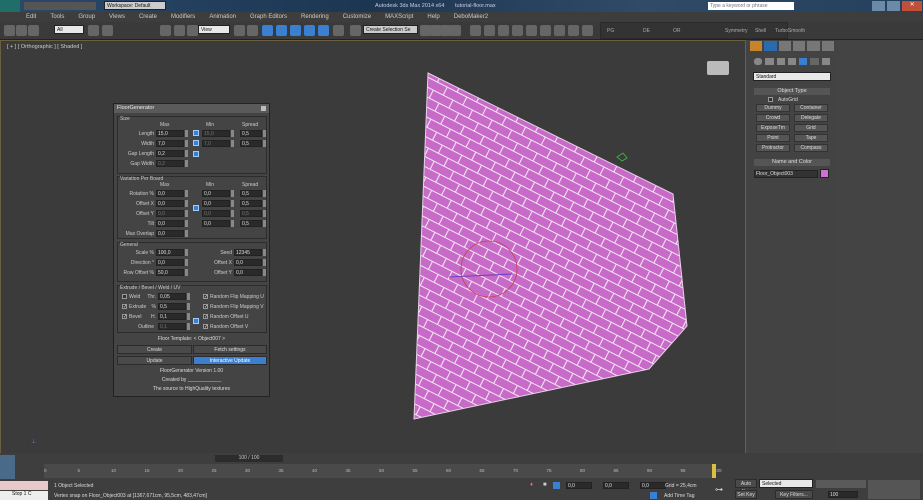 The image size is (923, 500). What do you see at coordinates (183, 17) in the screenshot?
I see `menu-modifiers: Modifiers` at bounding box center [183, 17].